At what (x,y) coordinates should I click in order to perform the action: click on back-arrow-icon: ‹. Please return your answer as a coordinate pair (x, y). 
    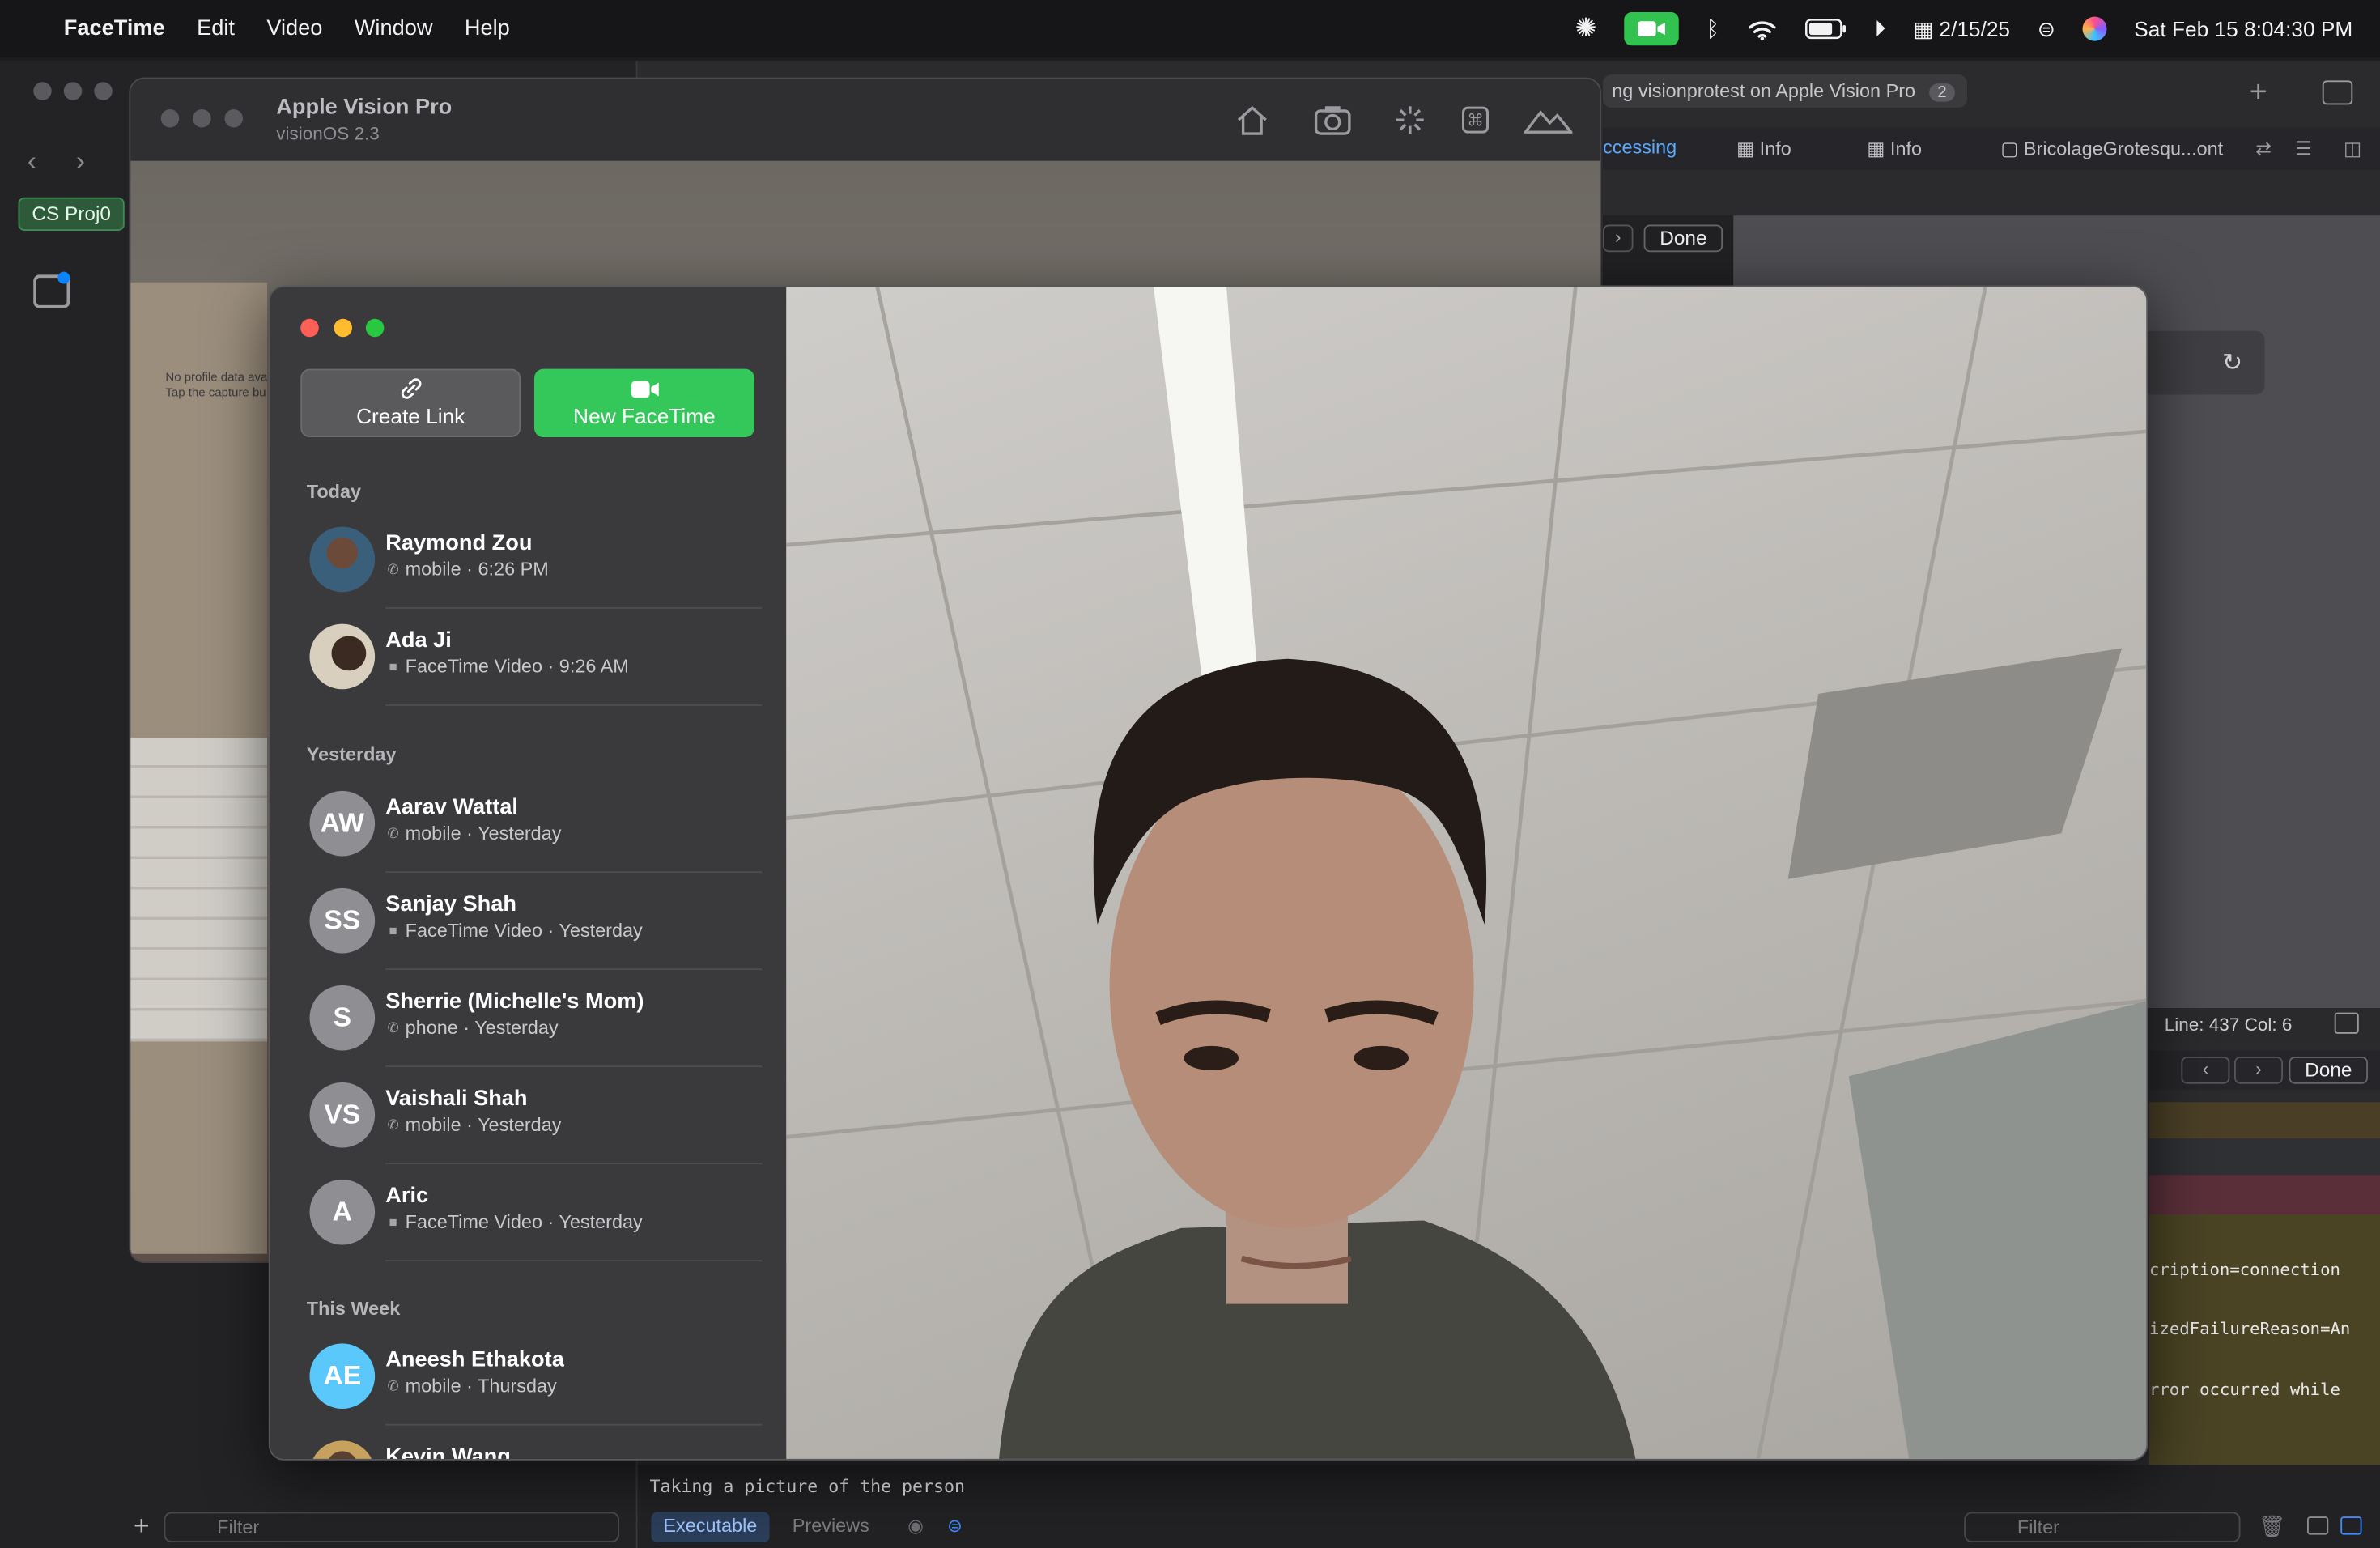
    Looking at the image, I should click on (32, 161).